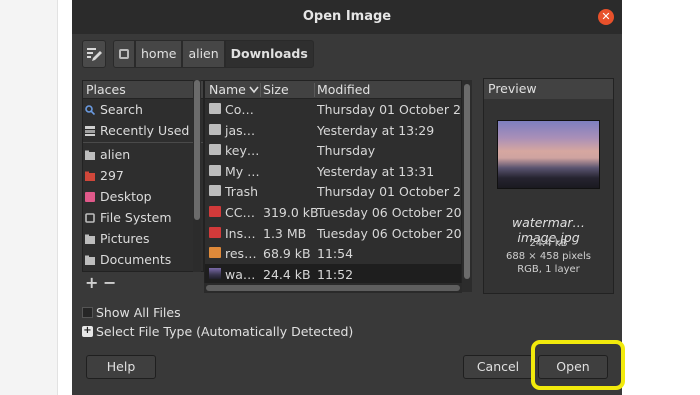 The width and height of the screenshot is (700, 395). Describe the element at coordinates (287, 254) in the screenshot. I see `file-size: 68.9 kB` at that location.